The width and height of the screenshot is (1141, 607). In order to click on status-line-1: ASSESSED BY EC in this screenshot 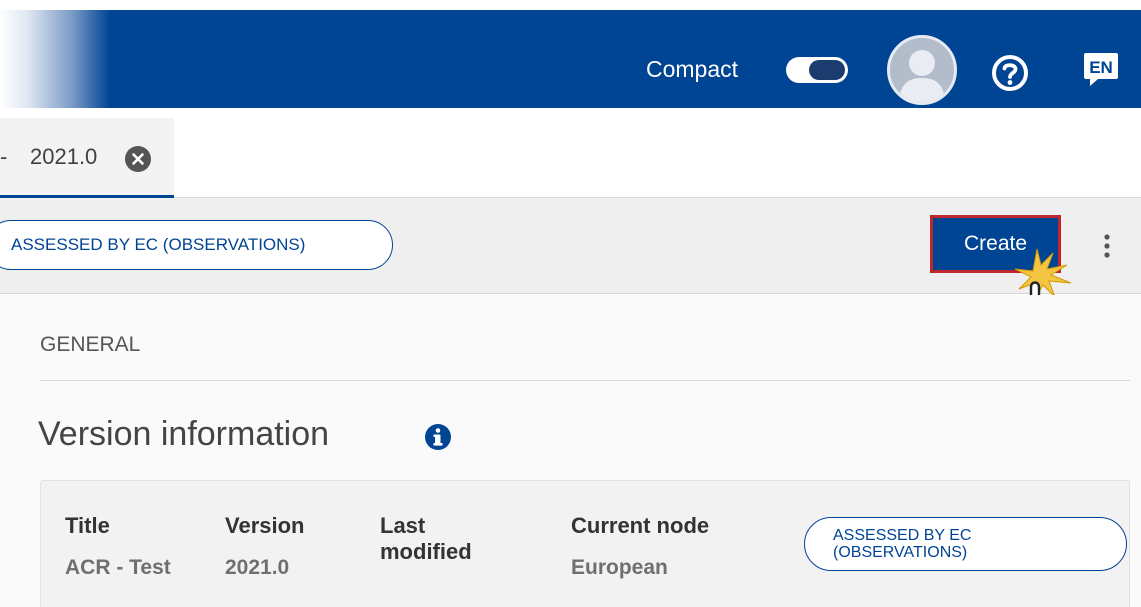, I will do `click(902, 535)`.